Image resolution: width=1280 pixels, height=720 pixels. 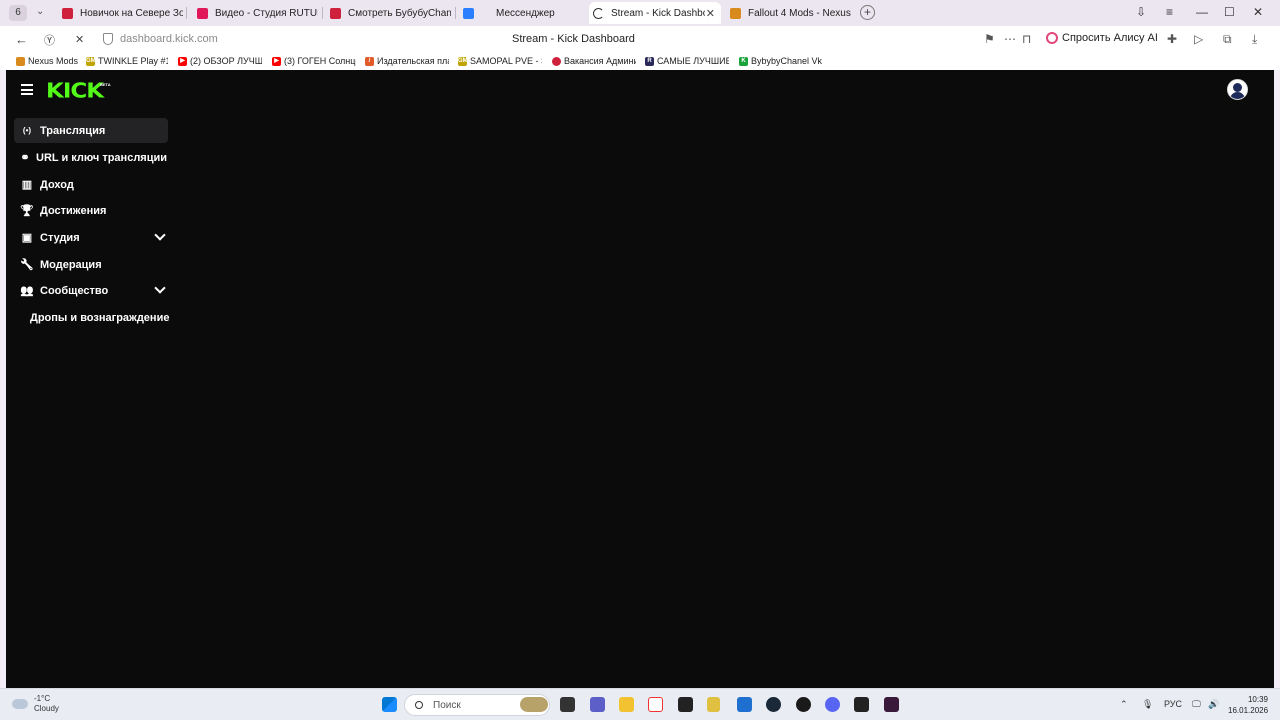 I want to click on alice-label: Спросить Алису AI, so click(x=1110, y=38).